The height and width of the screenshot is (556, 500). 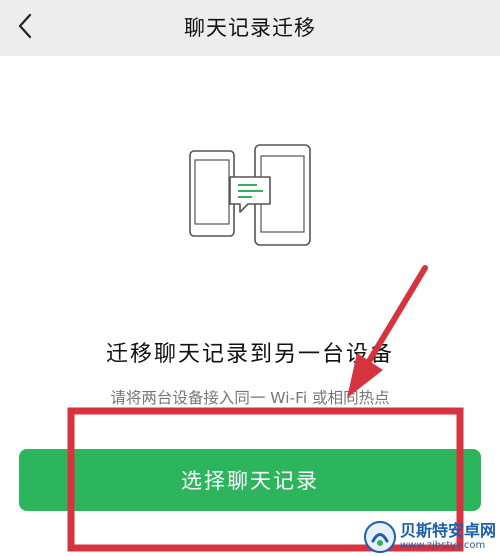 I want to click on site-logo-icon, so click(x=379, y=537).